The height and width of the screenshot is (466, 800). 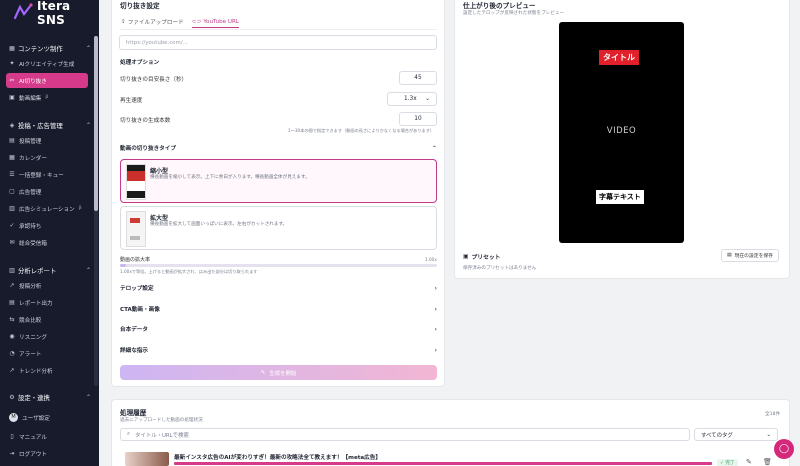 What do you see at coordinates (30, 226) in the screenshot?
I see `sidebar-item-label: 承認待ち` at bounding box center [30, 226].